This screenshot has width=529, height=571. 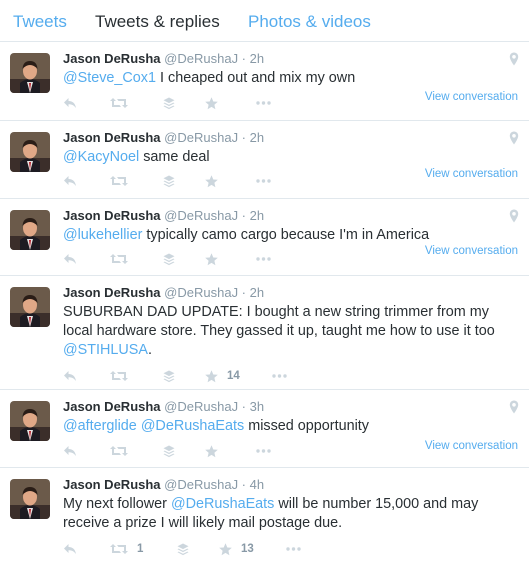 What do you see at coordinates (236, 549) in the screenshot?
I see `favorite-action: 13` at bounding box center [236, 549].